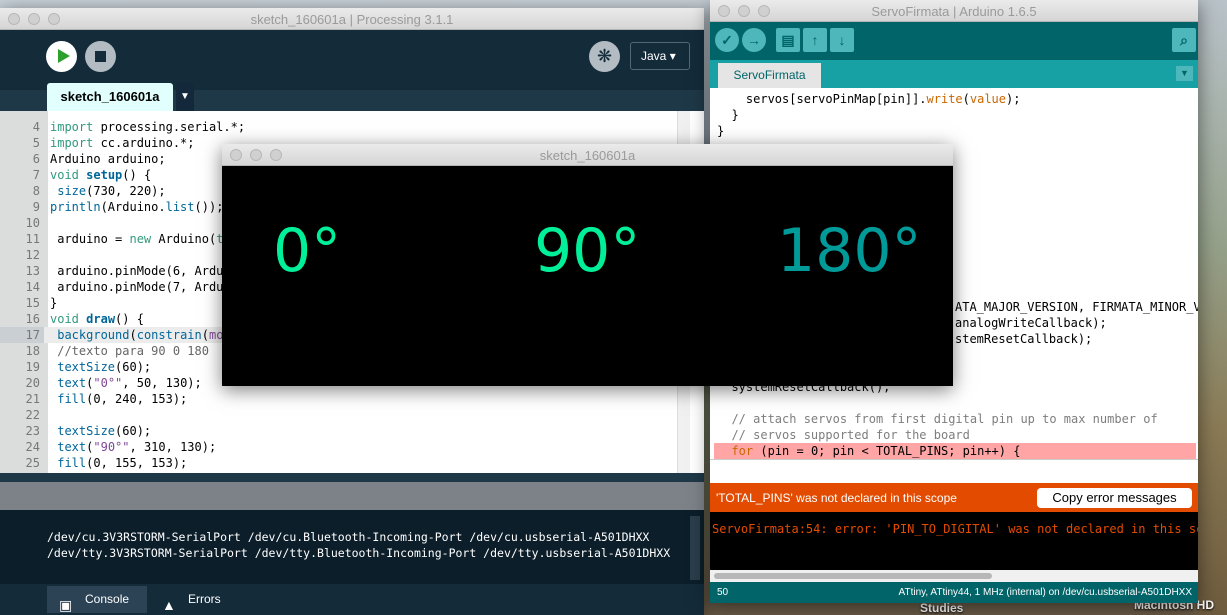 The image size is (1227, 615). What do you see at coordinates (32, 255) in the screenshot?
I see `line-number: 12` at bounding box center [32, 255].